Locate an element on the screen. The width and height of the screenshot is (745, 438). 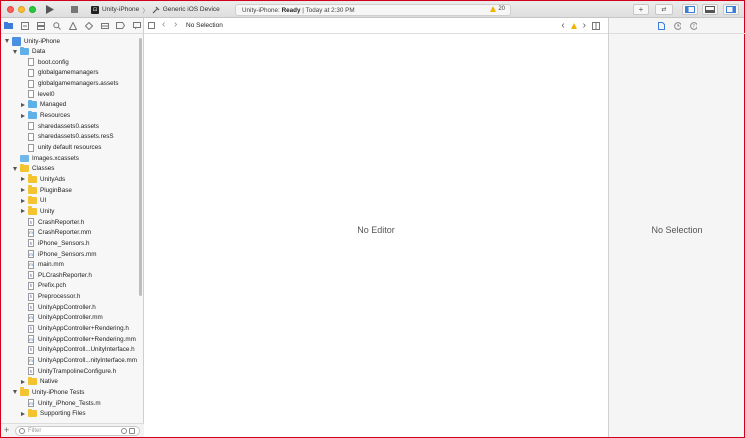
related-items-icon is located at coordinates (151, 25).